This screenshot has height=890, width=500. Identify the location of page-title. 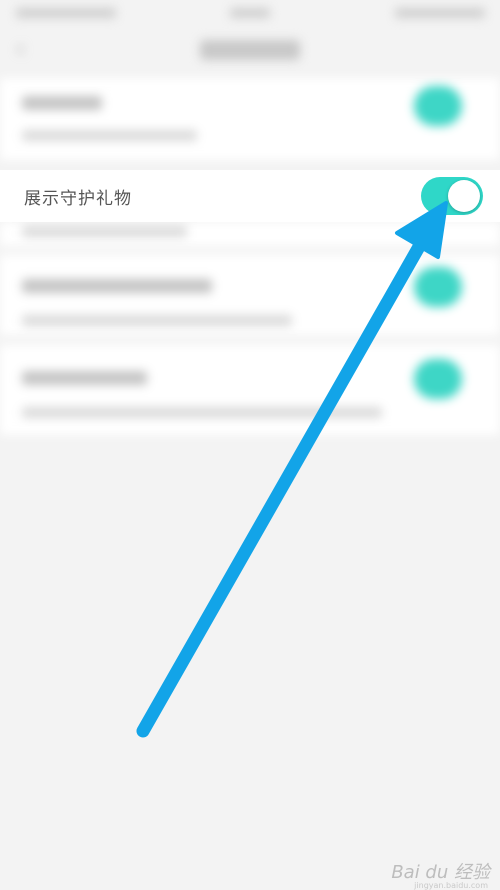
(250, 50).